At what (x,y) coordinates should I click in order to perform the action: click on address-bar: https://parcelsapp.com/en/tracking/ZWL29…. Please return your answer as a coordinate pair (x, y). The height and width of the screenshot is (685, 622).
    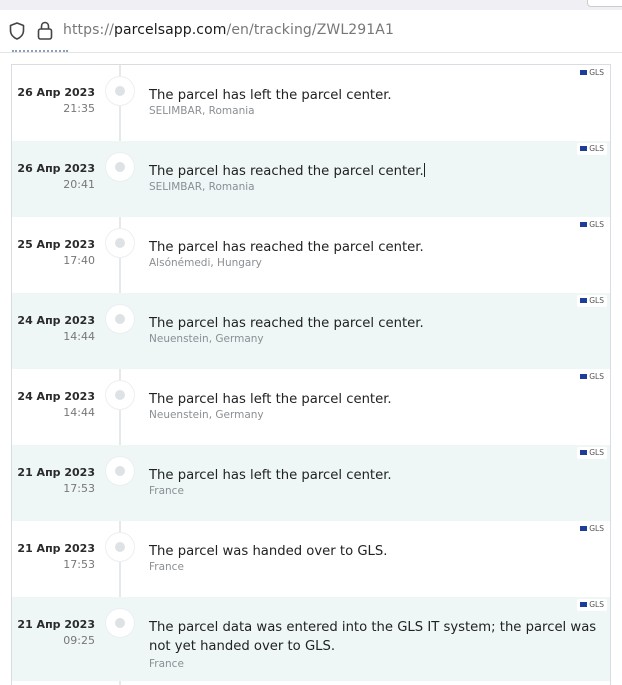
    Looking at the image, I should click on (311, 31).